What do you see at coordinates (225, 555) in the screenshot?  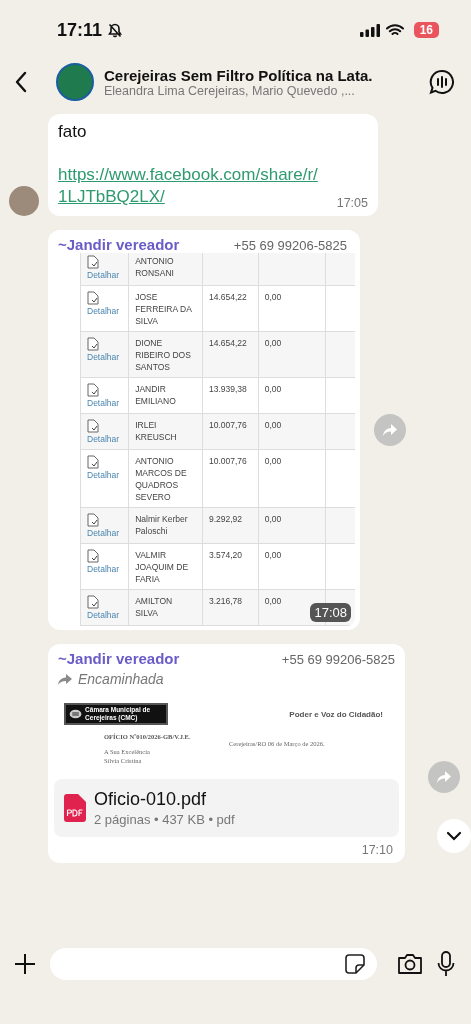 I see `table-cell: 3.574,20` at bounding box center [225, 555].